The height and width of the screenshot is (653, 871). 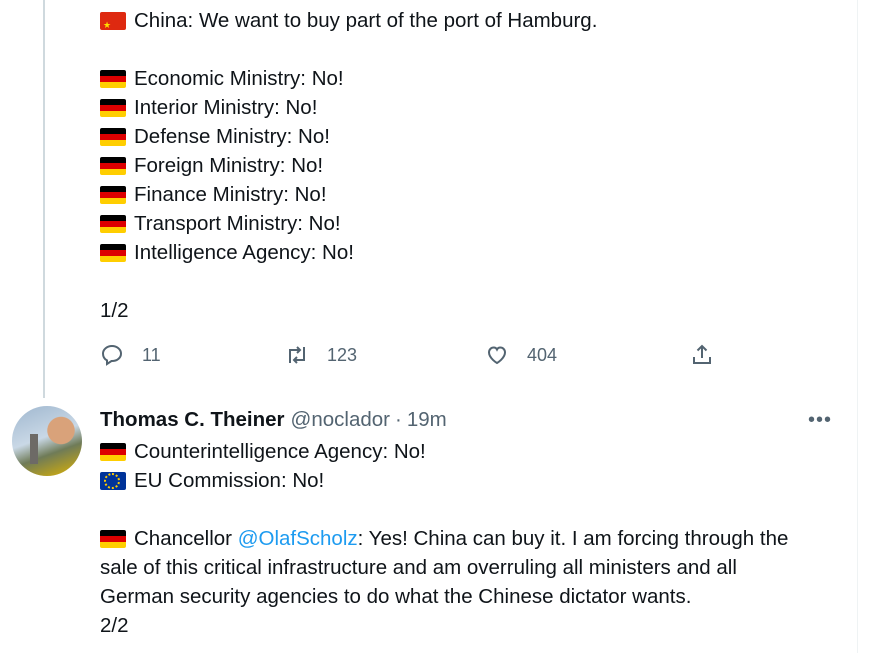 I want to click on retweet-count: 123, so click(x=342, y=354).